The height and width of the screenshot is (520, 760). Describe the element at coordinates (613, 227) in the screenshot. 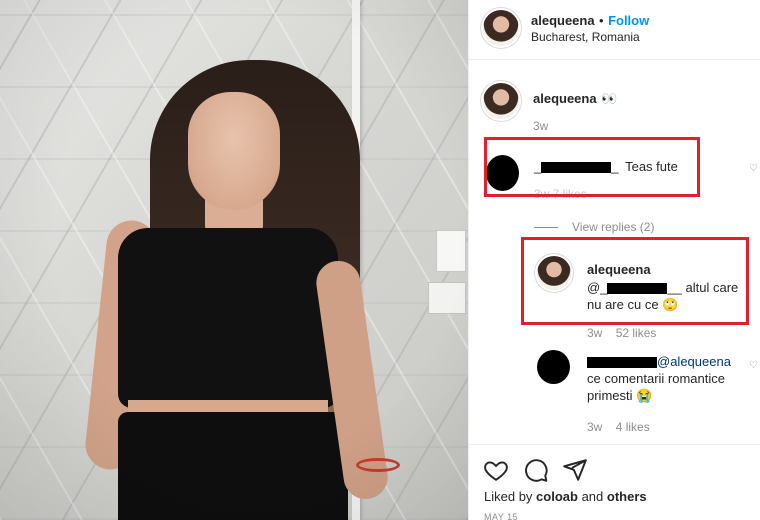

I see `view-replies-label: View replies (2)` at that location.